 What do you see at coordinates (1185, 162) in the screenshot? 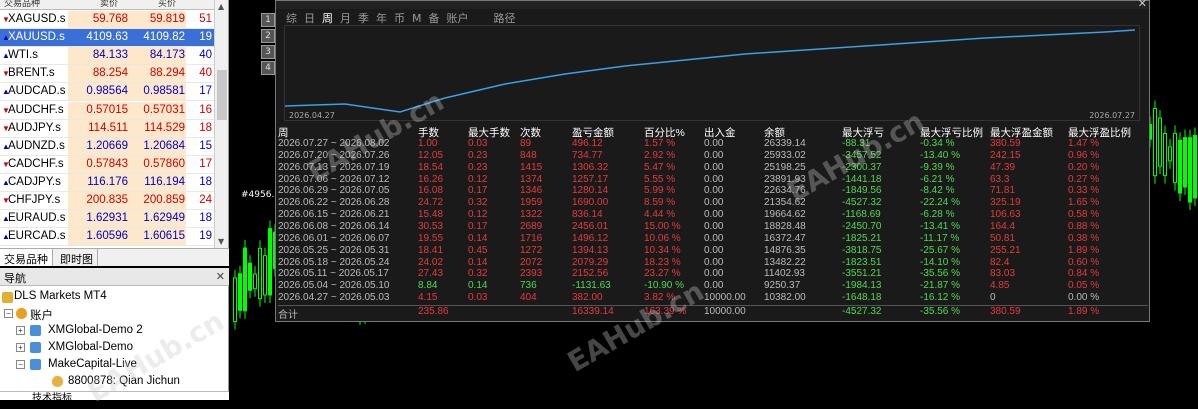
I see `candle` at bounding box center [1185, 162].